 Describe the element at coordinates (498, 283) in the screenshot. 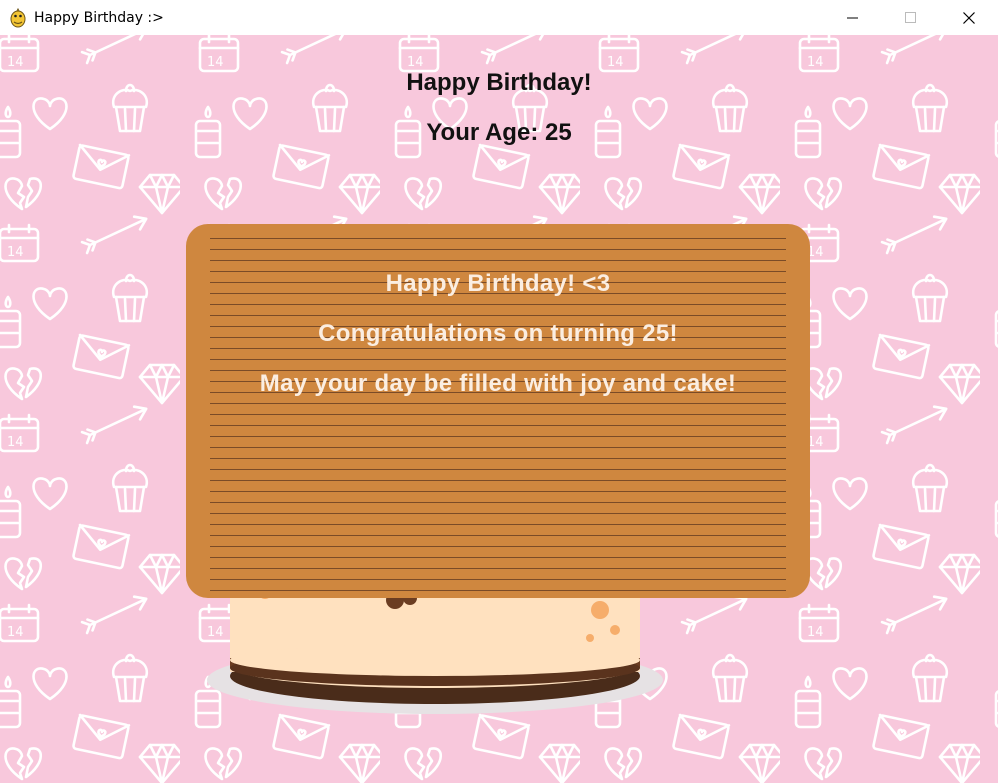

I see `board-greeting: Happy Birthday! <3` at that location.